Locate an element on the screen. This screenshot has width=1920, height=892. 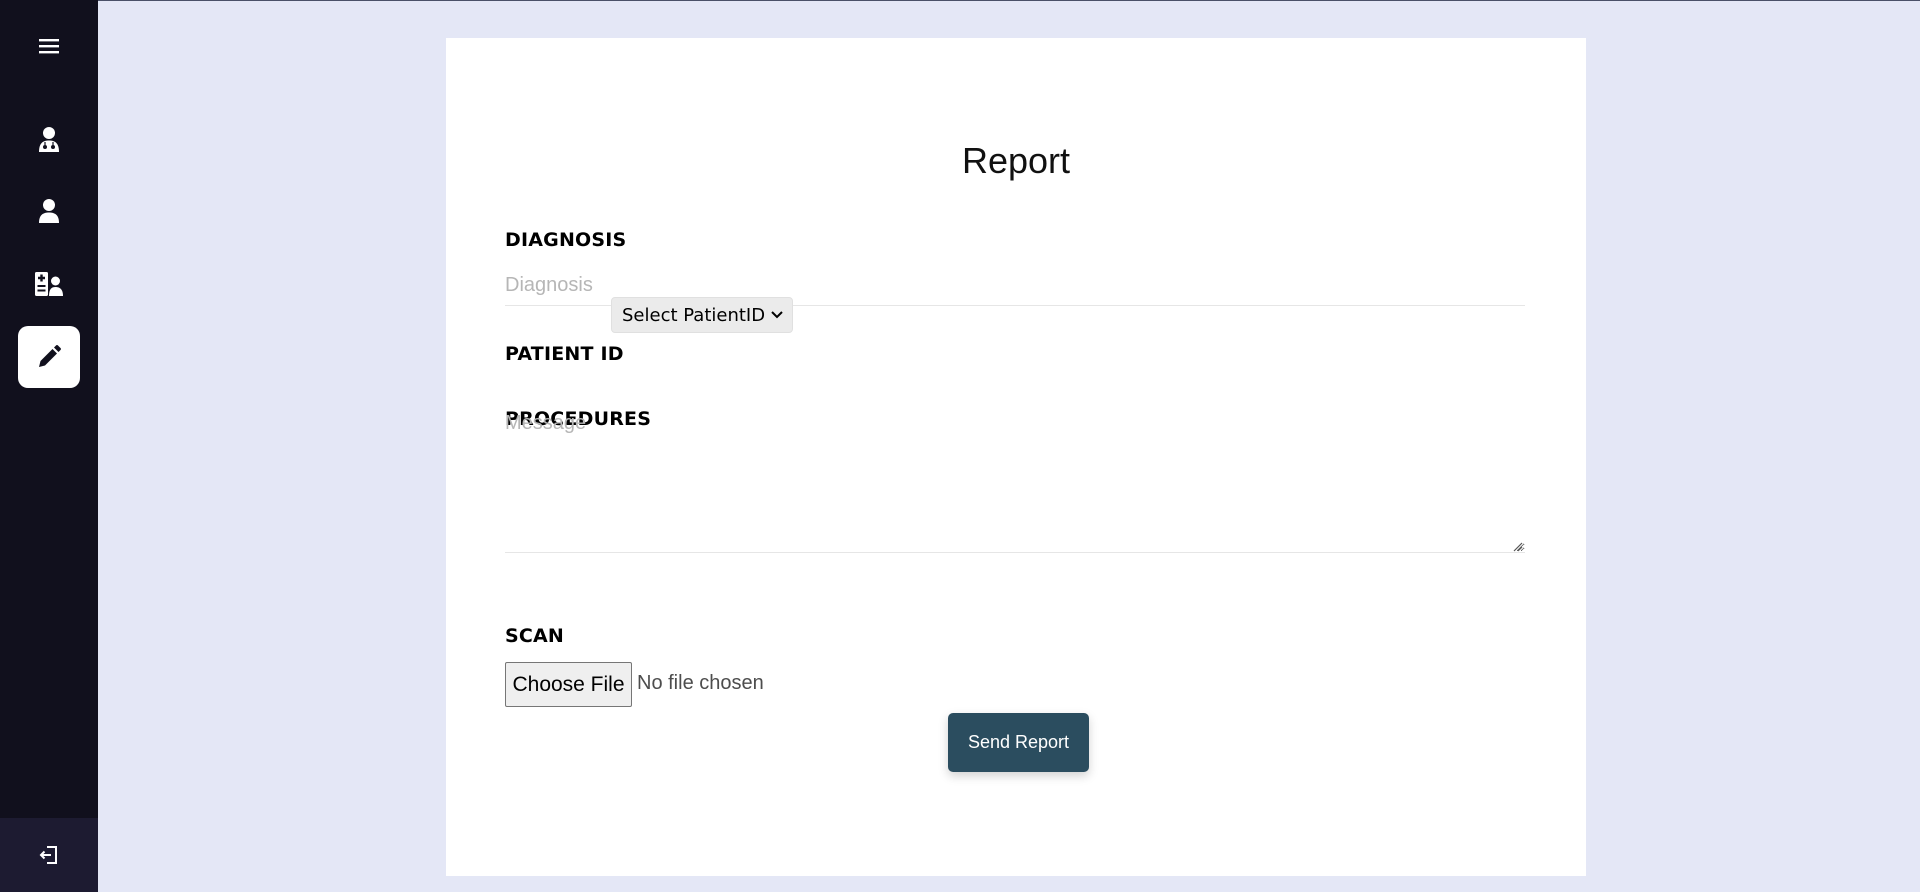
resize-grip-icon is located at coordinates (1518, 547).